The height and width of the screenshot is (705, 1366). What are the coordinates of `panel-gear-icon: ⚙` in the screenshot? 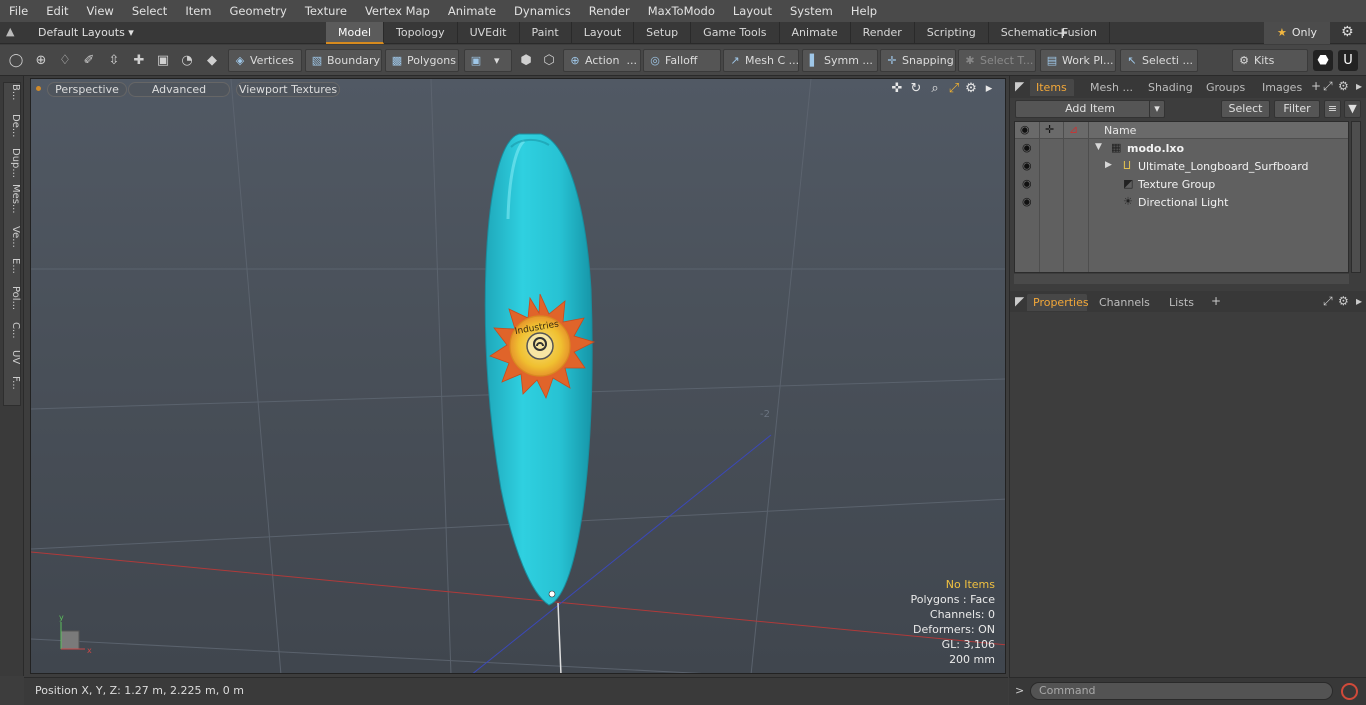 It's located at (1343, 301).